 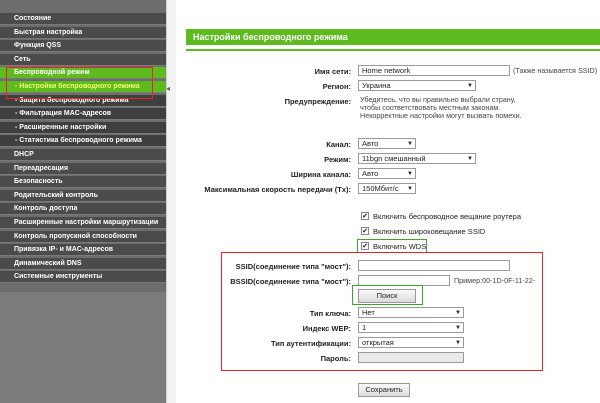 I want to click on wep-index-label: Индекс WEP:, so click(x=326, y=328).